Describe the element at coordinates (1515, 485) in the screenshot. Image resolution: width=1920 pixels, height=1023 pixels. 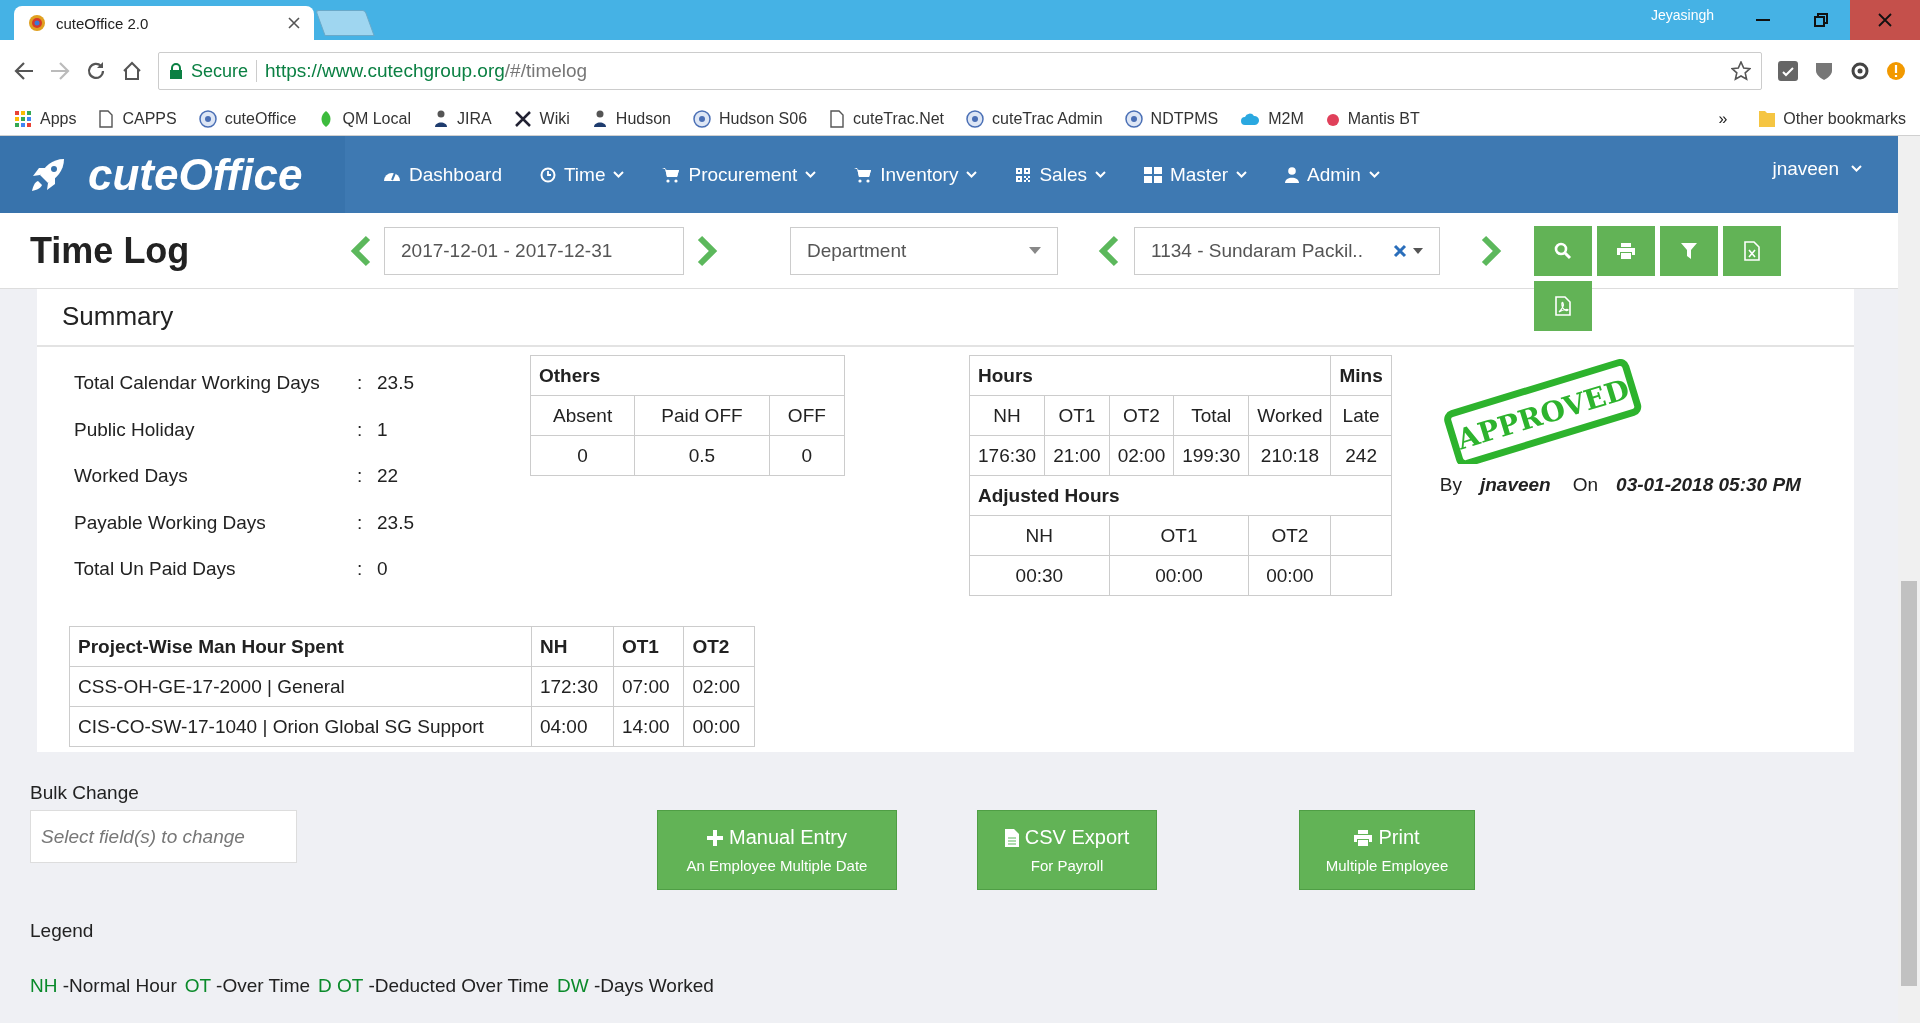
I see `approver-name: jnaveen` at that location.